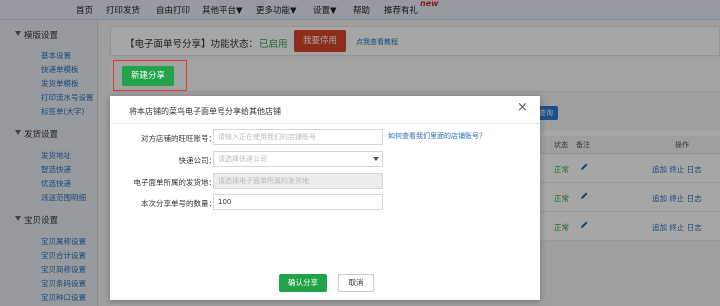 Image resolution: width=720 pixels, height=306 pixels. What do you see at coordinates (303, 283) in the screenshot?
I see `confirm-share-button: 确认分享` at bounding box center [303, 283].